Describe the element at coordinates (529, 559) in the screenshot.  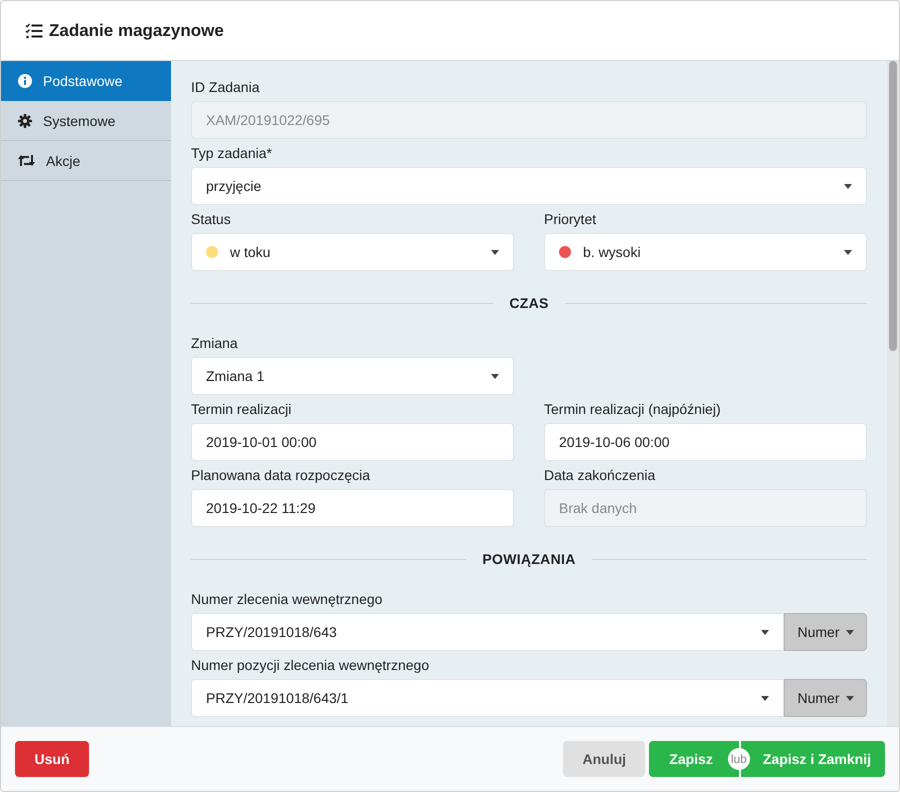
I see `section-heading: POWIĄZANIA` at that location.